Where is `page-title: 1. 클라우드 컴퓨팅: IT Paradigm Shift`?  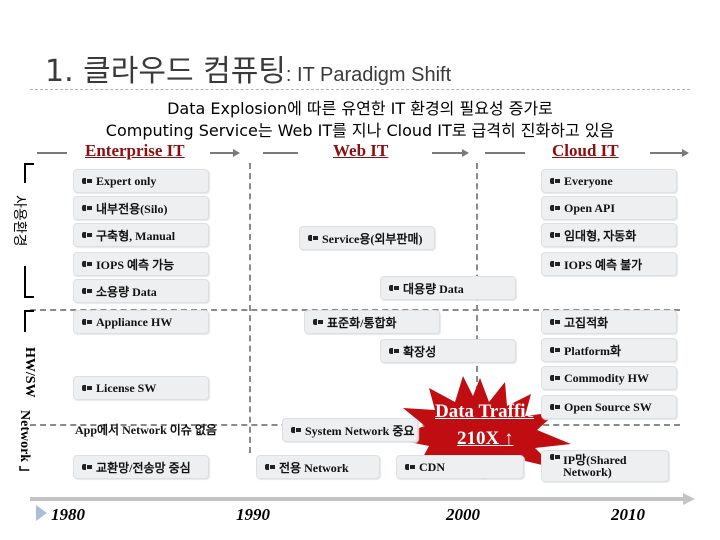
page-title: 1. 클라우드 컴퓨팅: IT Paradigm Shift is located at coordinates (248, 68).